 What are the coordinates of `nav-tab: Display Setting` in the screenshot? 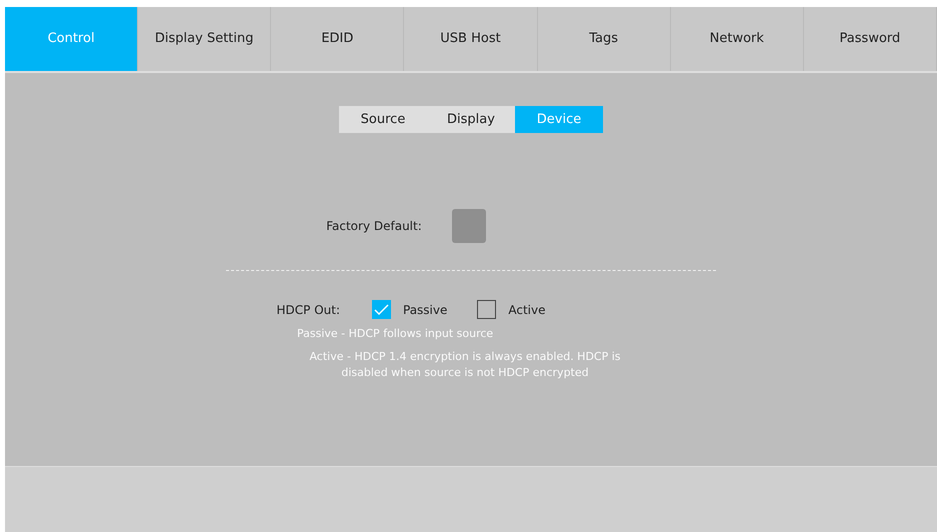 It's located at (205, 39).